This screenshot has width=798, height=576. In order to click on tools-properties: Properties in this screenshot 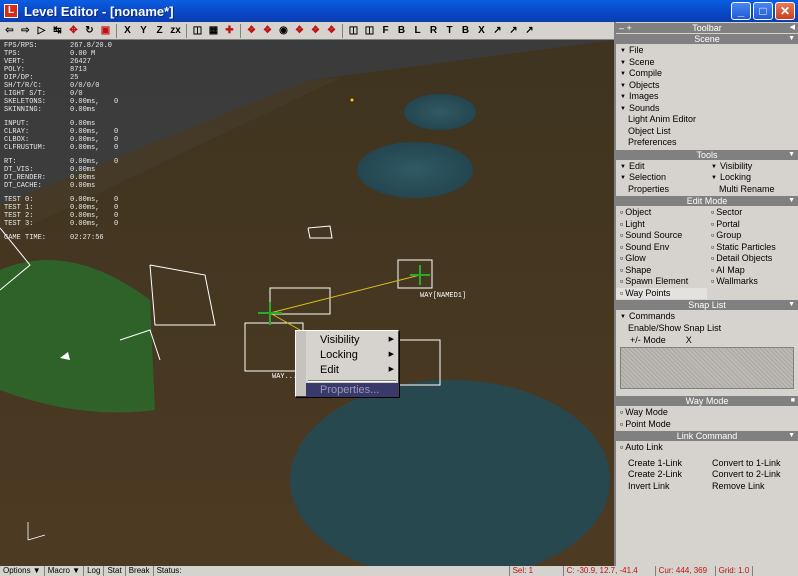, I will do `click(661, 190)`.